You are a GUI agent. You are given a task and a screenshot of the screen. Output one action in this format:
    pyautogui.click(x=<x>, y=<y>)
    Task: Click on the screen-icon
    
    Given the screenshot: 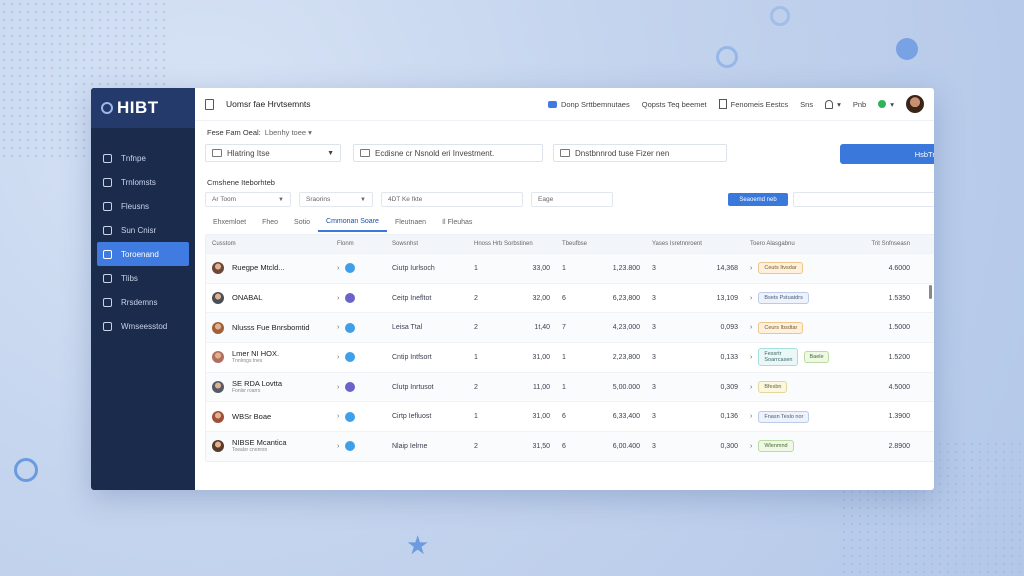 What is the action you would take?
    pyautogui.click(x=107, y=158)
    